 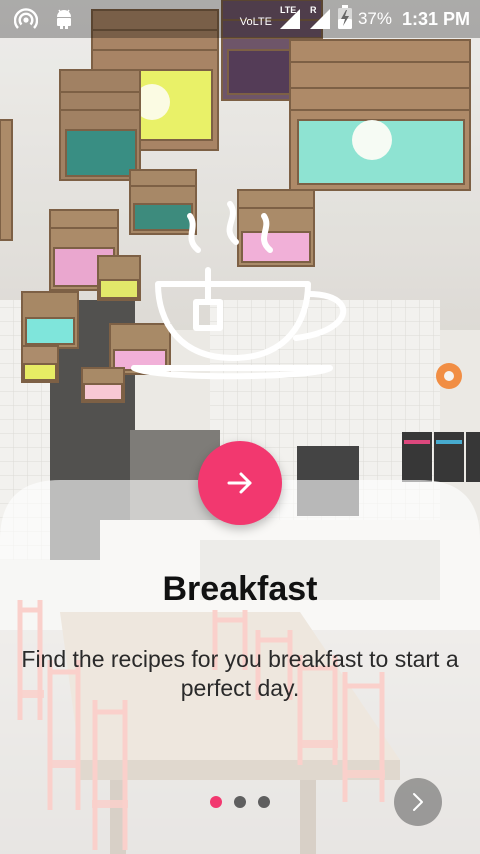 I want to click on chevron-right-icon, so click(x=418, y=802).